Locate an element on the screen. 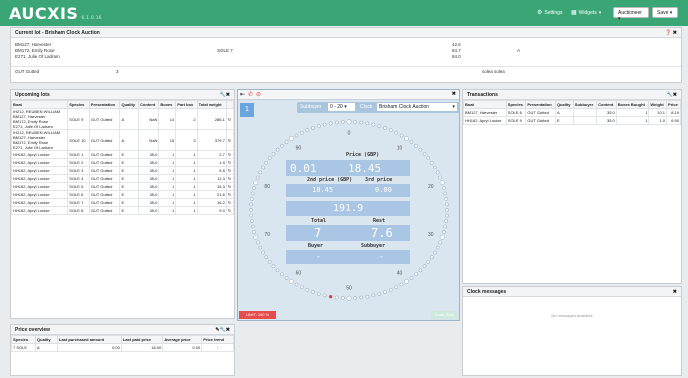 The image size is (688, 378). second-price-label: 2nd price (GBP) is located at coordinates (330, 180).